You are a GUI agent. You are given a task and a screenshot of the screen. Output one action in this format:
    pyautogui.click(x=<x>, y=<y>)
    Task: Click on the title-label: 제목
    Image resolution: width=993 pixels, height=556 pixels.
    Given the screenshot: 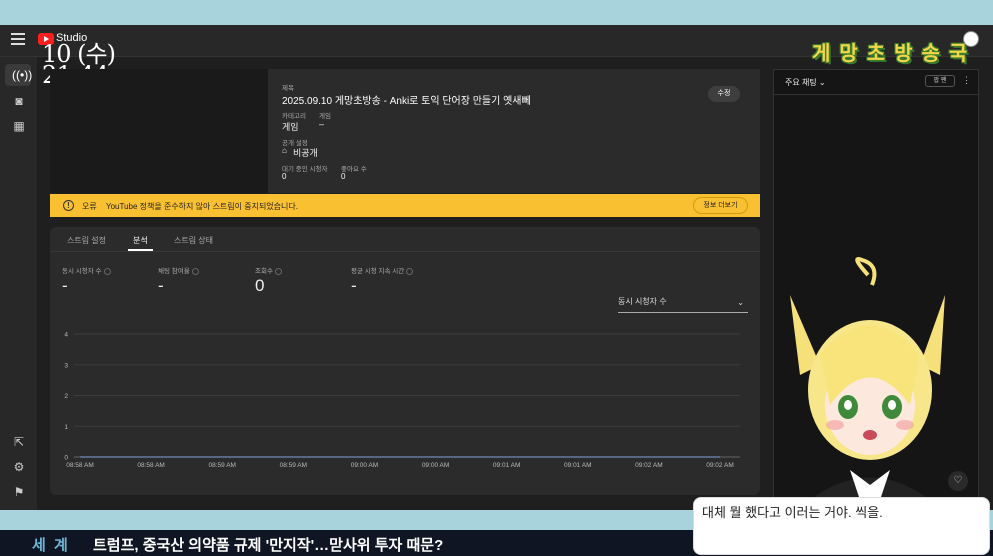 What is the action you would take?
    pyautogui.click(x=288, y=88)
    